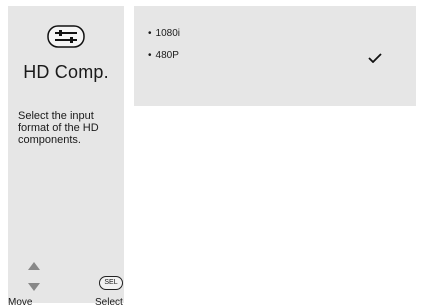 This screenshot has height=307, width=423. Describe the element at coordinates (66, 36) in the screenshot. I see `setup-tool-icon` at that location.